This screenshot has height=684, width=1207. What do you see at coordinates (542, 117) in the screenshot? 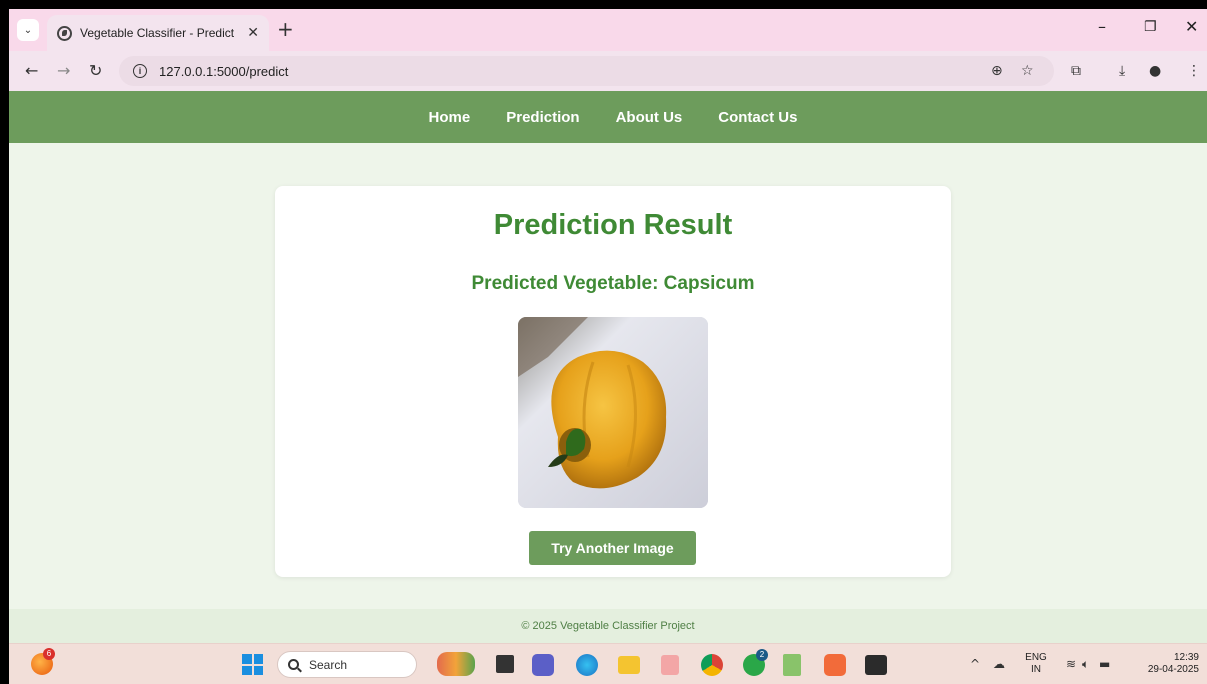
I see `nav-link-prediction: Prediction` at bounding box center [542, 117].